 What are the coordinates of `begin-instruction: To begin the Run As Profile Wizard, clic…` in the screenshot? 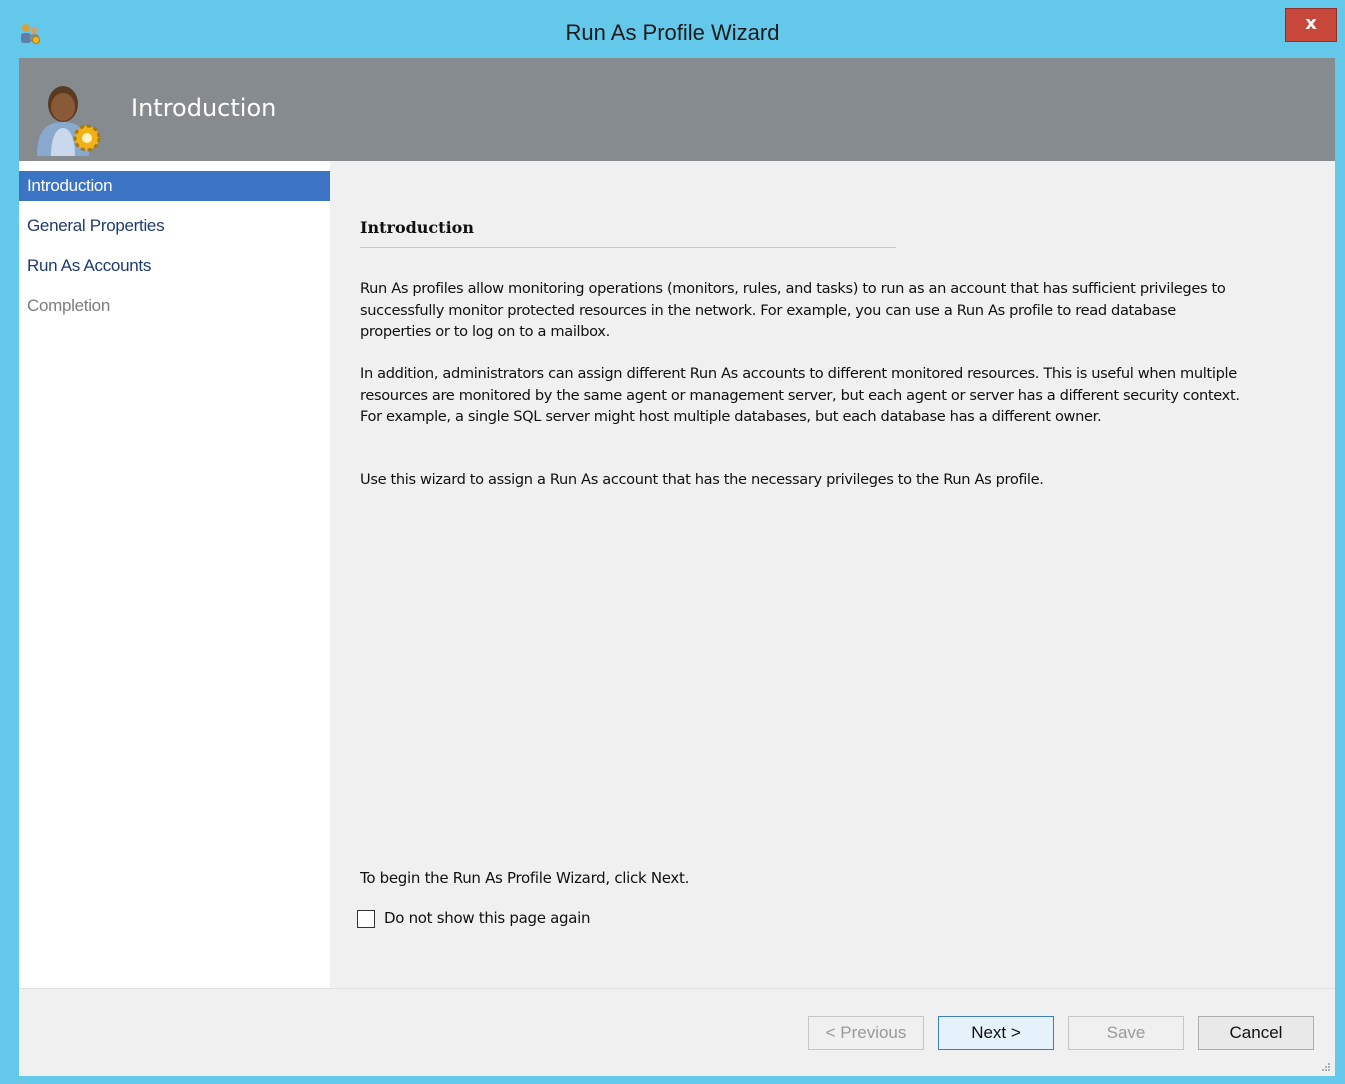 It's located at (525, 878).